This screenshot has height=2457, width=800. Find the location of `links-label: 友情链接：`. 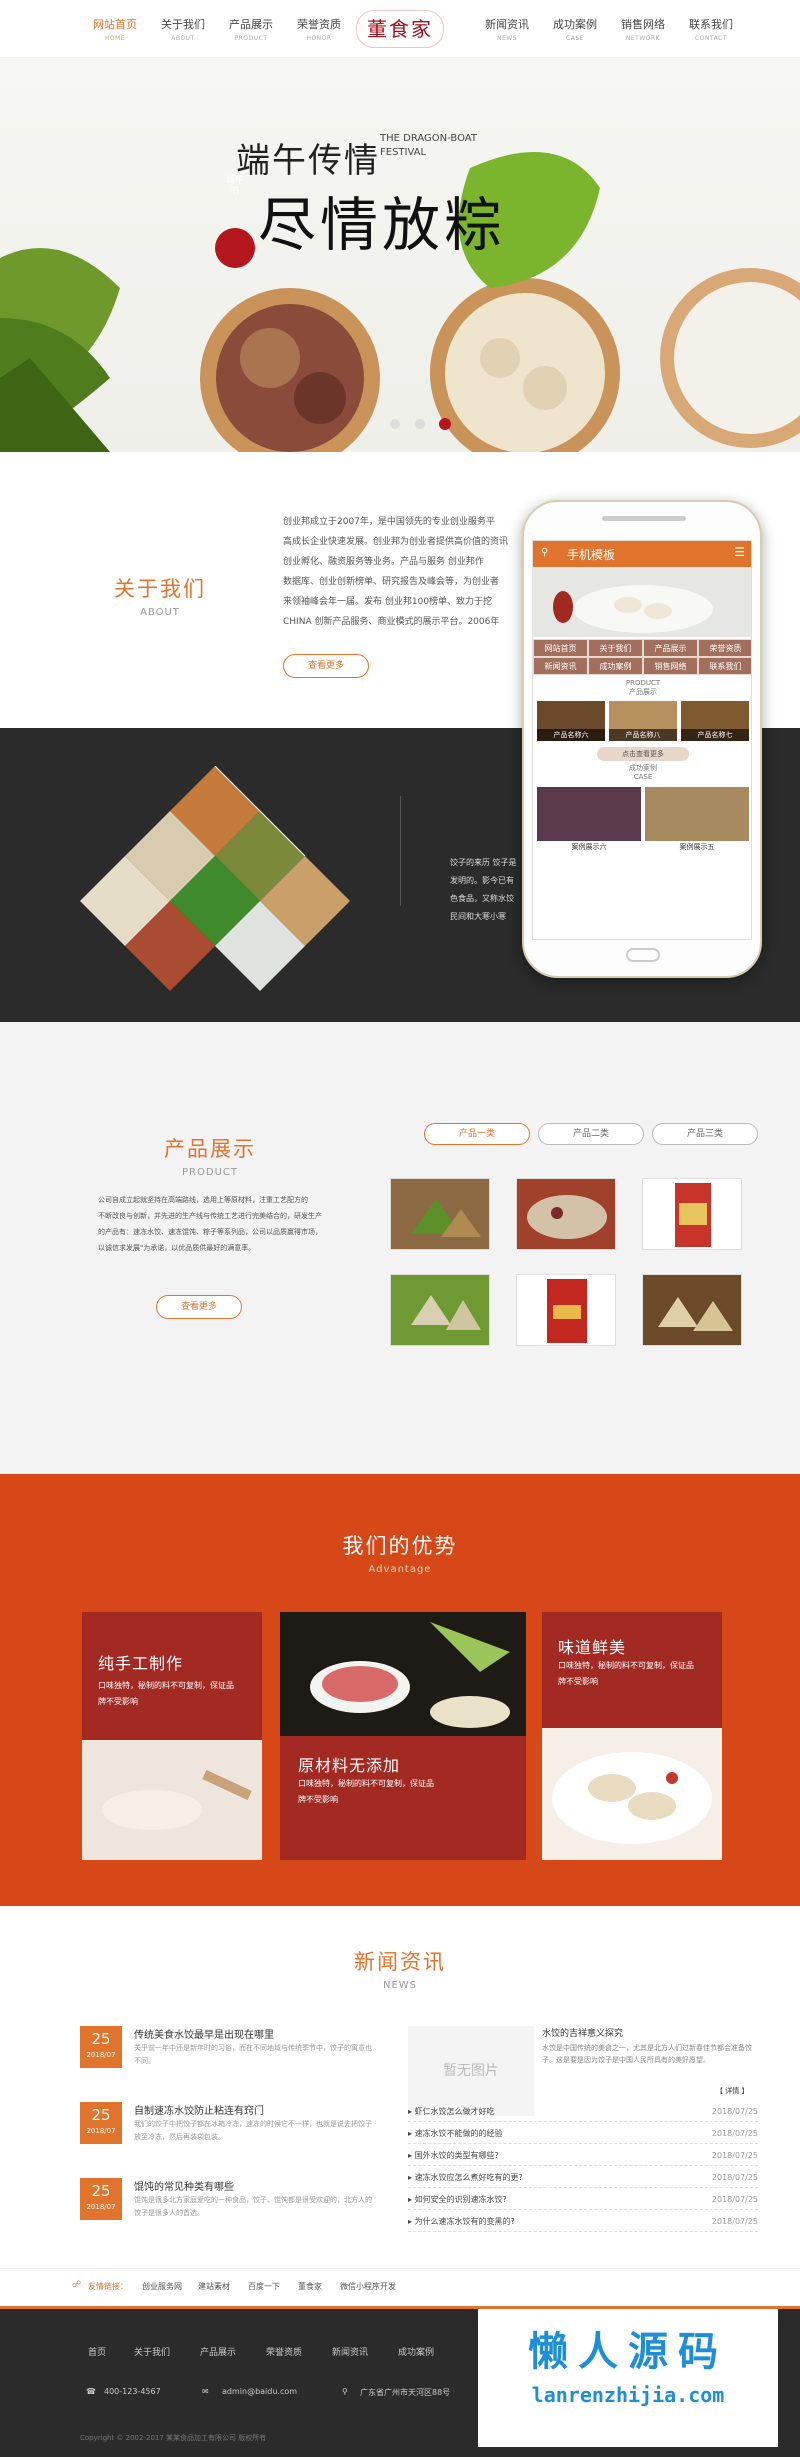

links-label: 友情链接： is located at coordinates (108, 2286).